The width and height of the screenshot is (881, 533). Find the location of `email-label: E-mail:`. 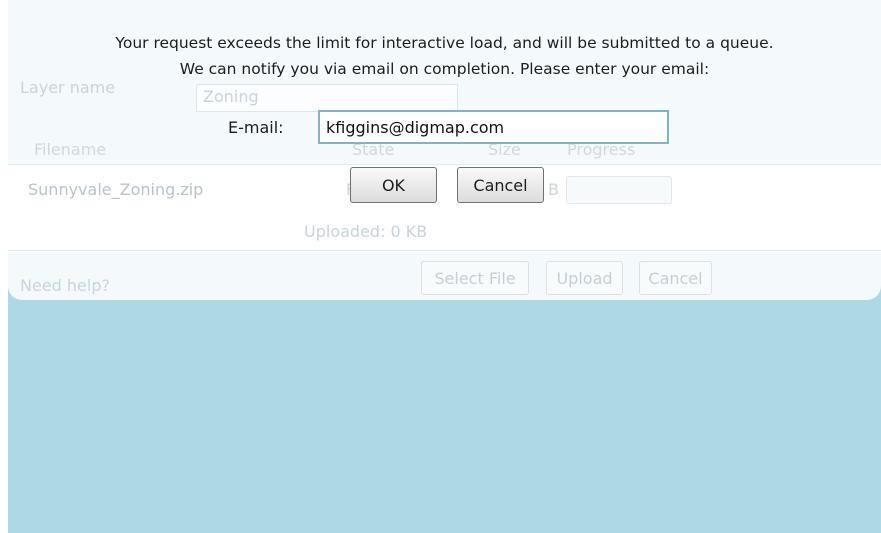

email-label: E-mail: is located at coordinates (256, 127).